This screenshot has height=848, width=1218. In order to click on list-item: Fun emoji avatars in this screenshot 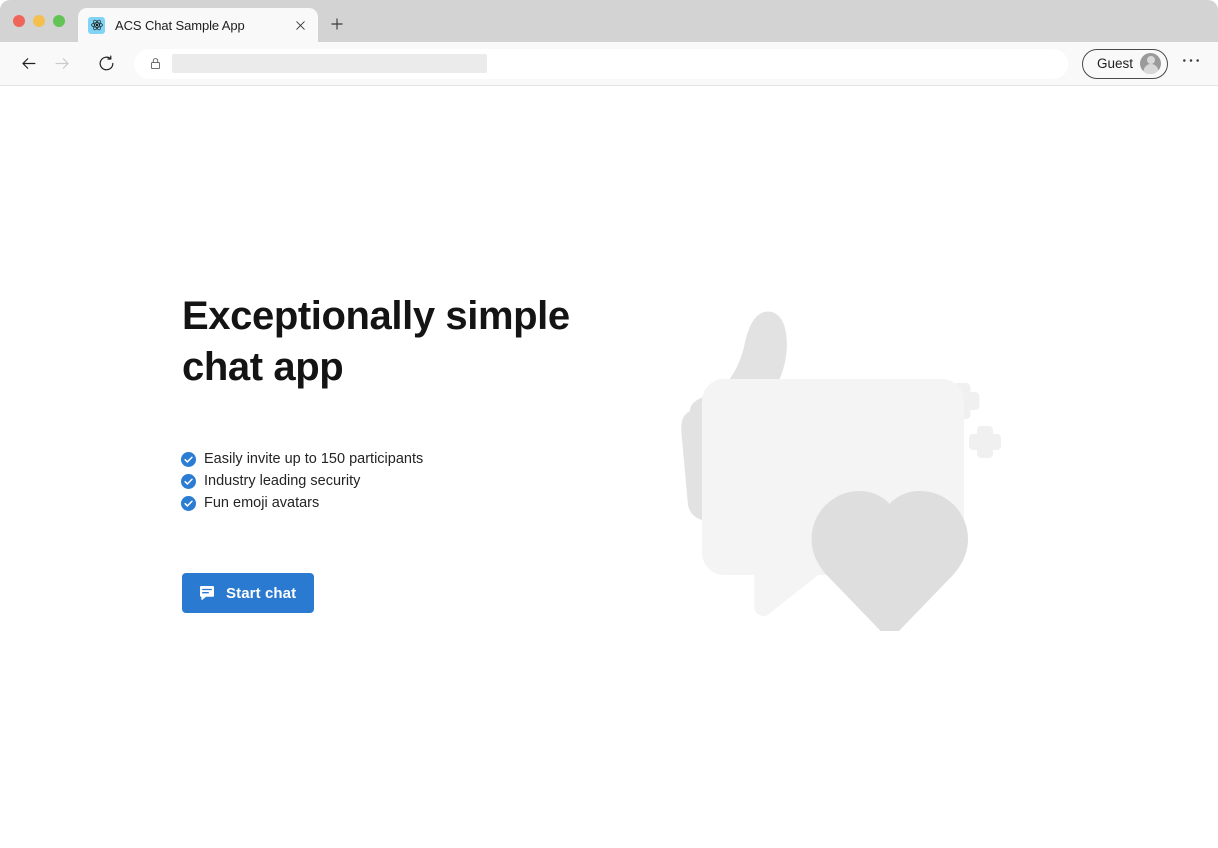, I will do `click(302, 503)`.